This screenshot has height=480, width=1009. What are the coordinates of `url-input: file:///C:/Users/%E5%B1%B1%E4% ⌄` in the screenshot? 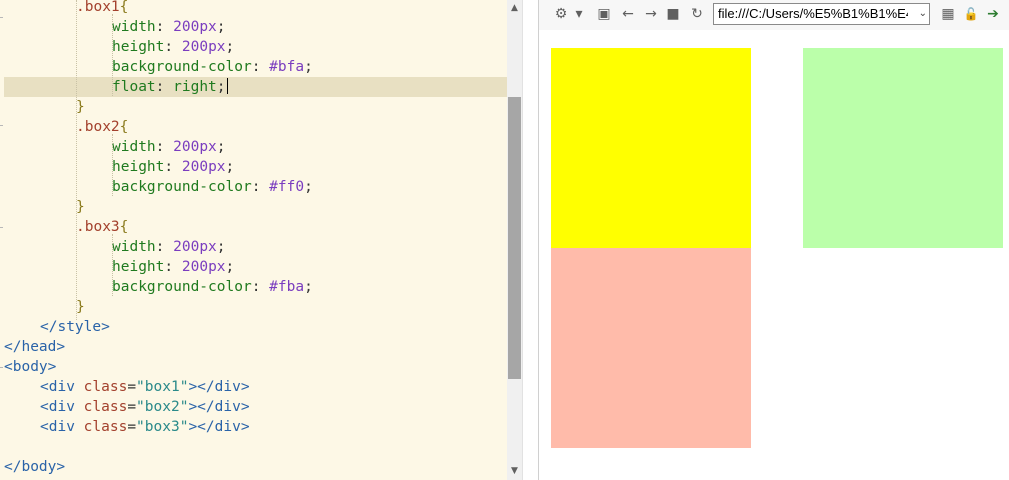 It's located at (821, 14).